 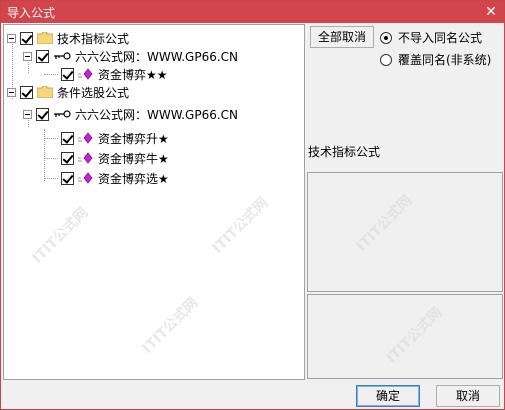 I want to click on close-icon: ✕, so click(x=491, y=12).